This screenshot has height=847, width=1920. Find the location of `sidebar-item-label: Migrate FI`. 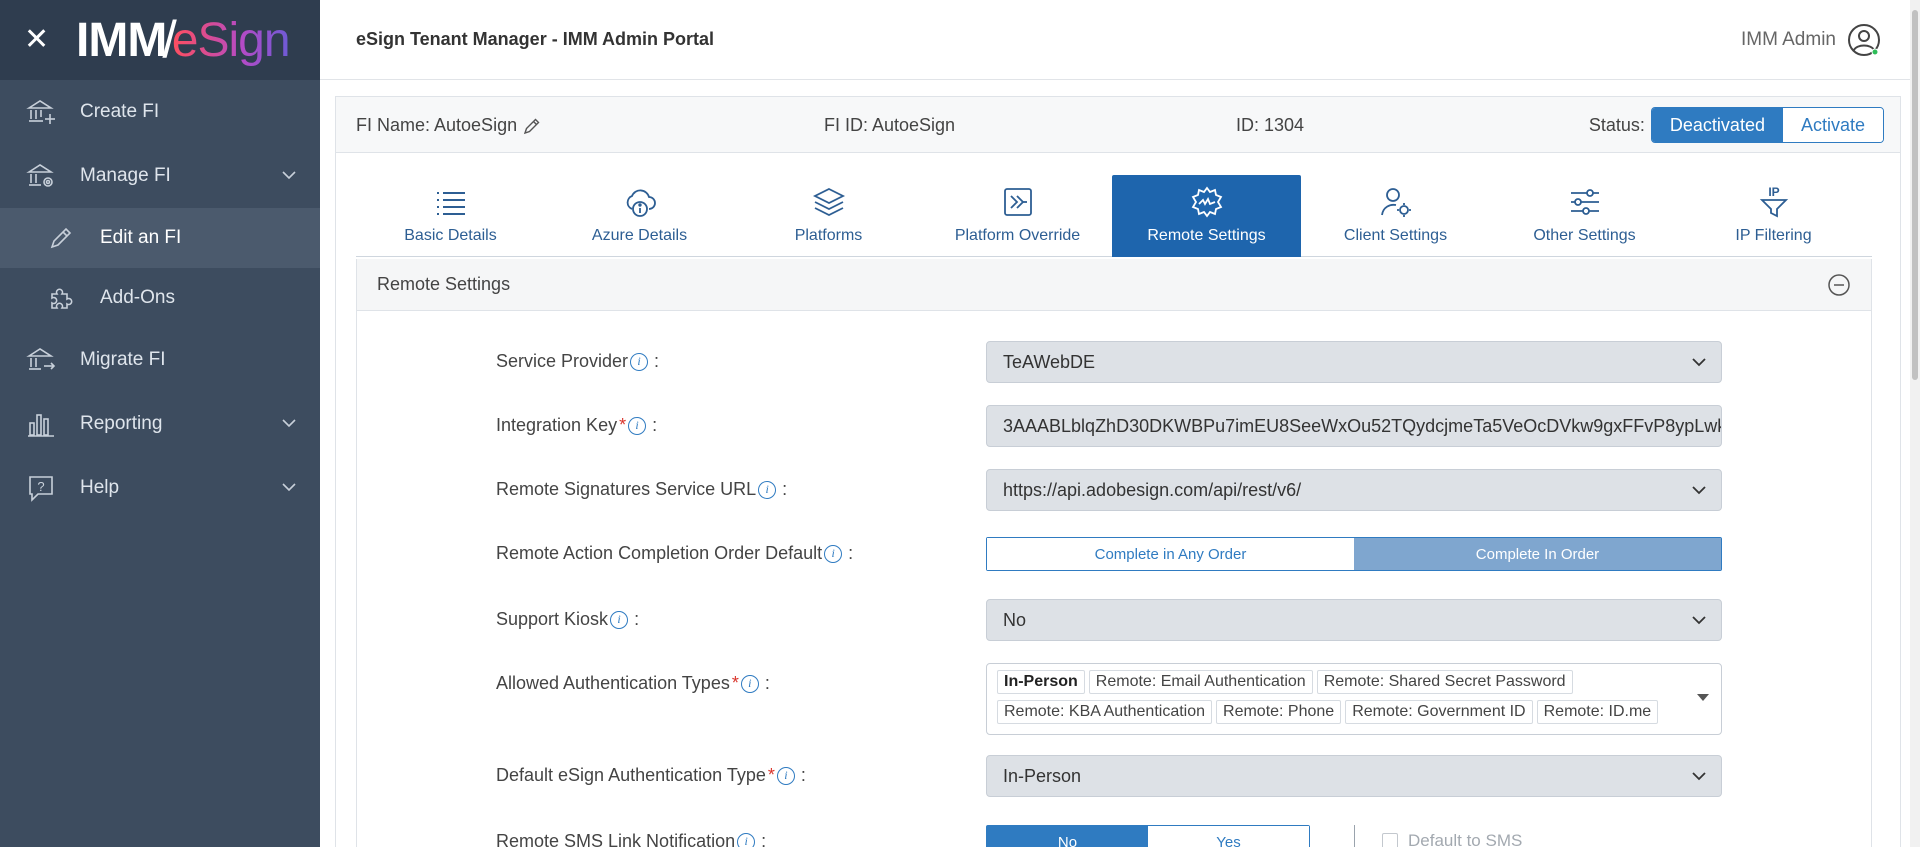

sidebar-item-label: Migrate FI is located at coordinates (123, 359).